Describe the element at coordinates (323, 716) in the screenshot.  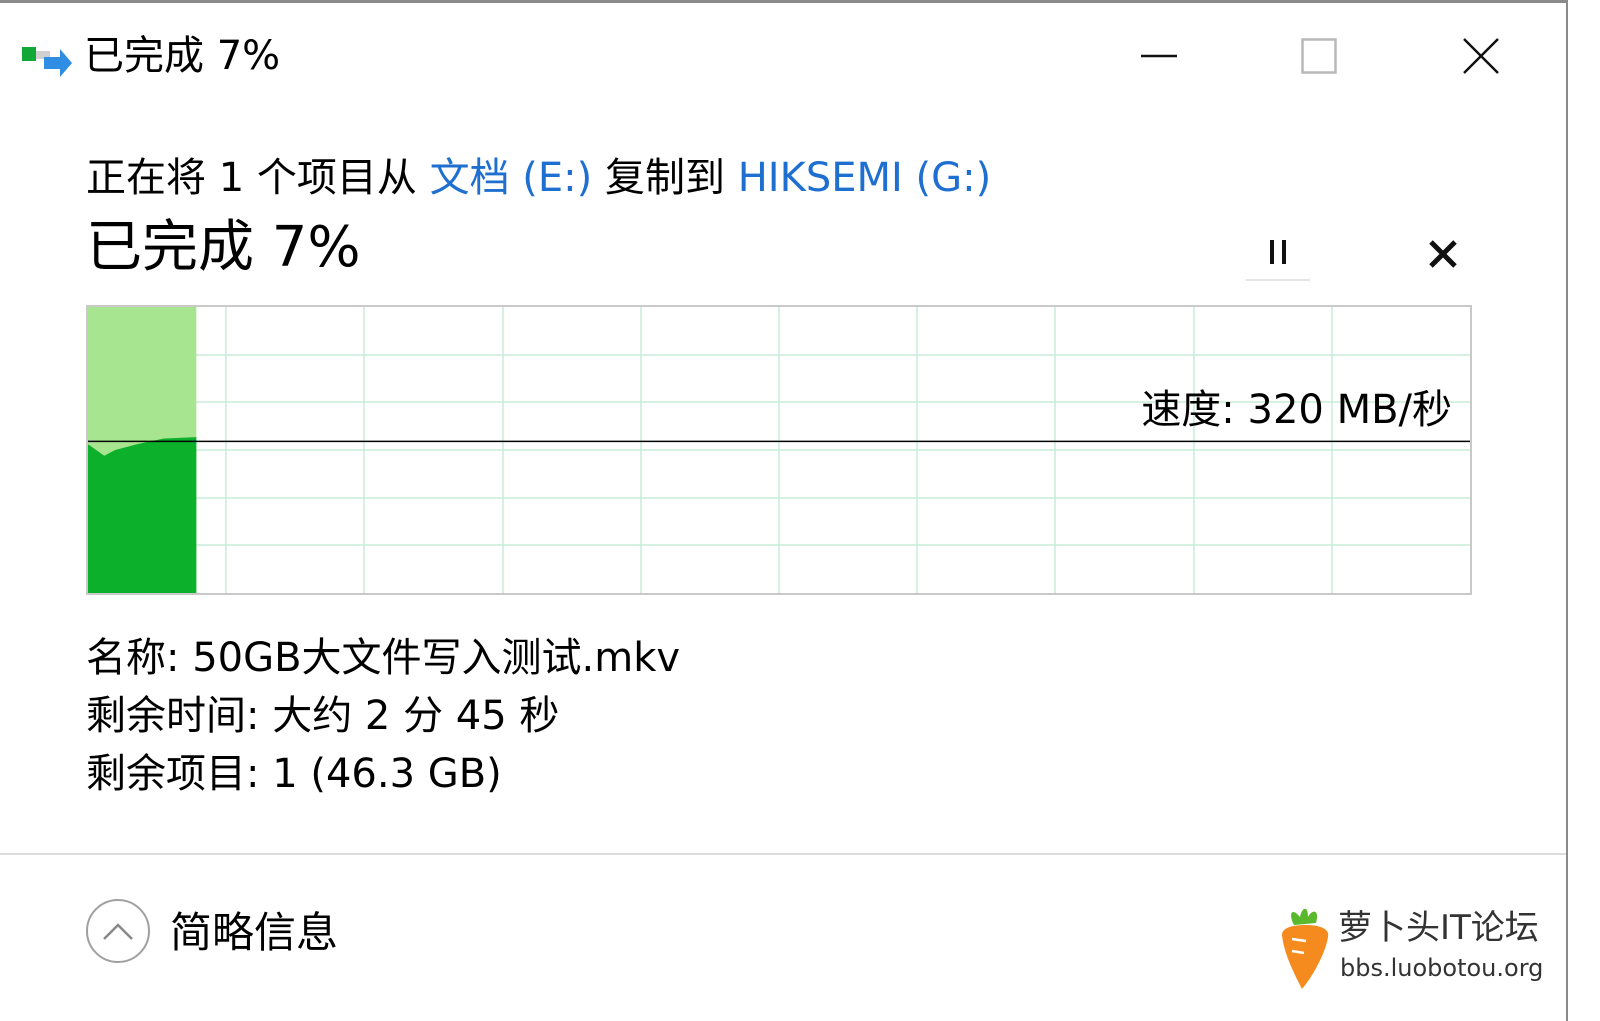
I see `time-remaining: 剩余时间: 大约 2 分 45 秒` at that location.